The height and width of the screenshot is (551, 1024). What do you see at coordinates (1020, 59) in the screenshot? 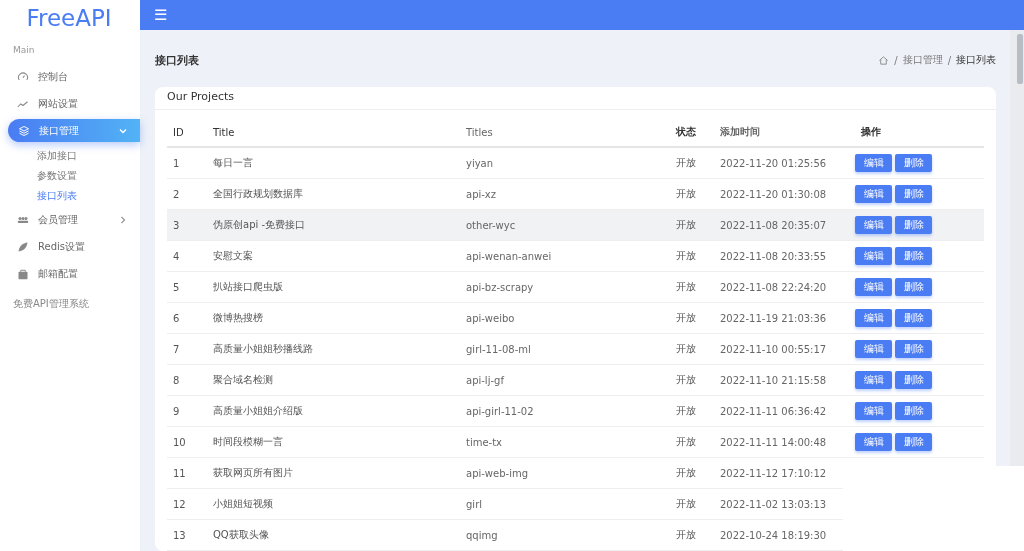
I see `scrollbar-thumb` at bounding box center [1020, 59].